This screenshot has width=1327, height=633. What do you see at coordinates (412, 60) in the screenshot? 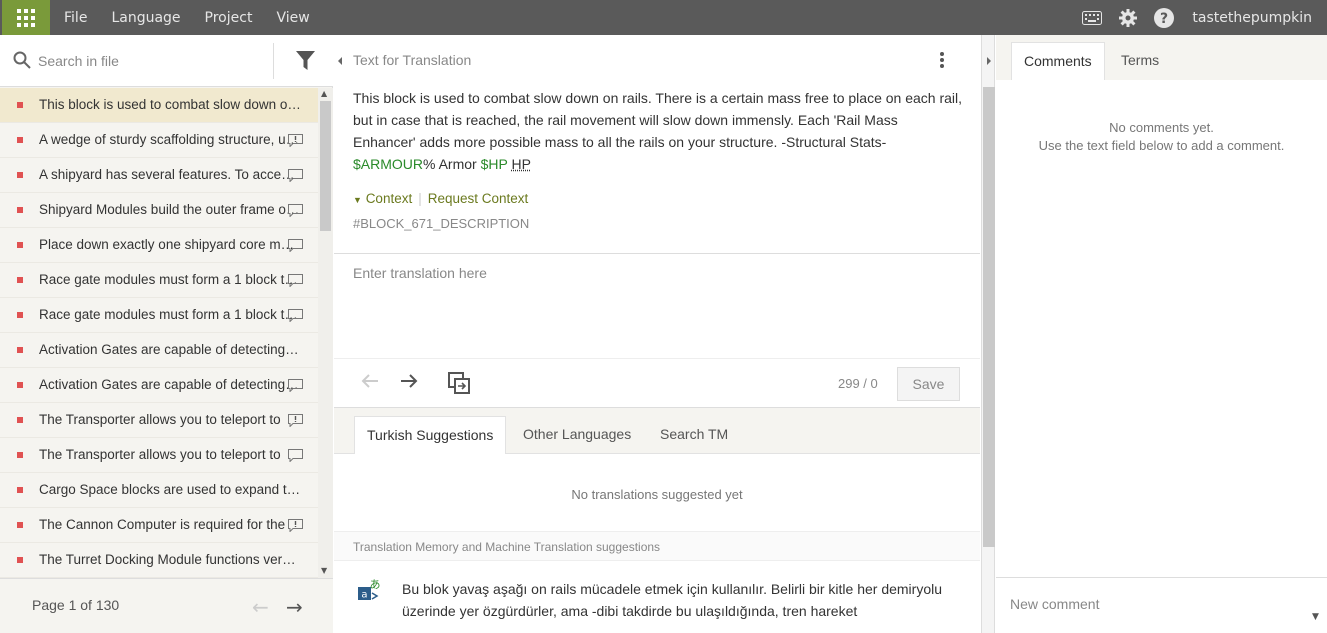
I see `source-heading: Text for Translation` at bounding box center [412, 60].